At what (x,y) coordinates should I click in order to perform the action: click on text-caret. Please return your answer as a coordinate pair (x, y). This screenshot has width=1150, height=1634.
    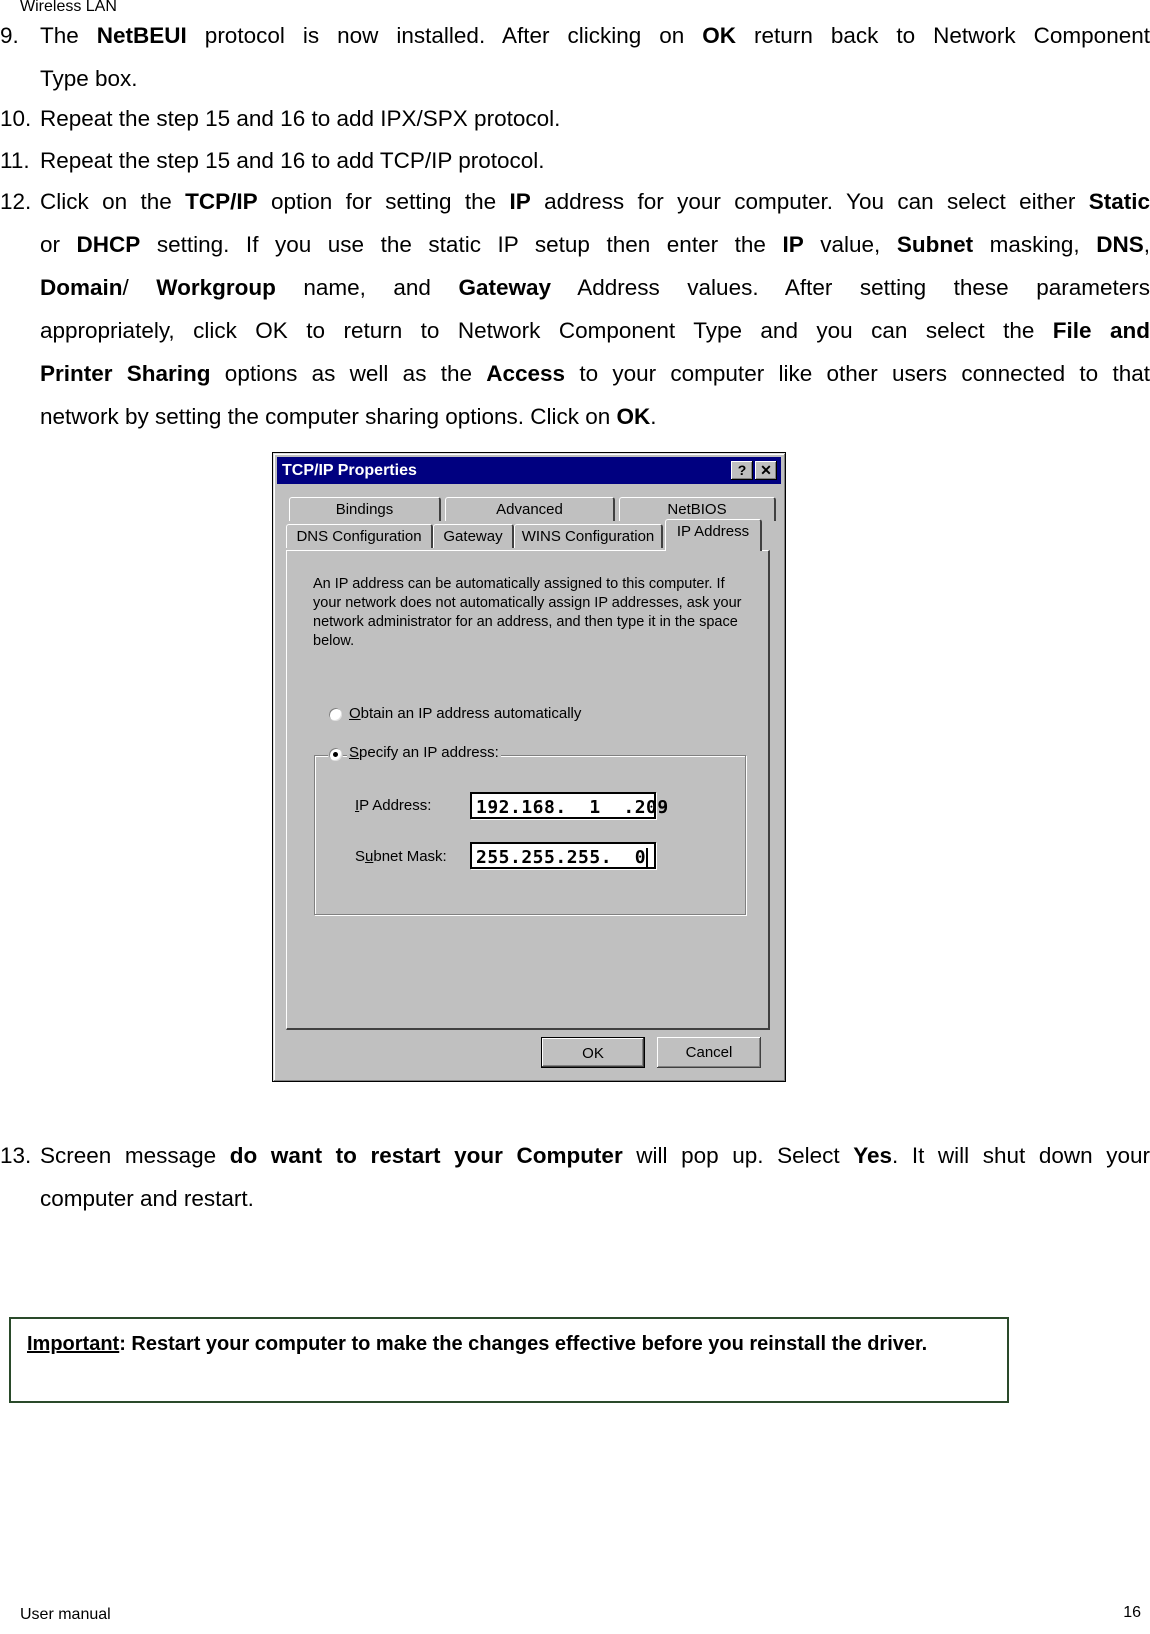
    Looking at the image, I should click on (647, 858).